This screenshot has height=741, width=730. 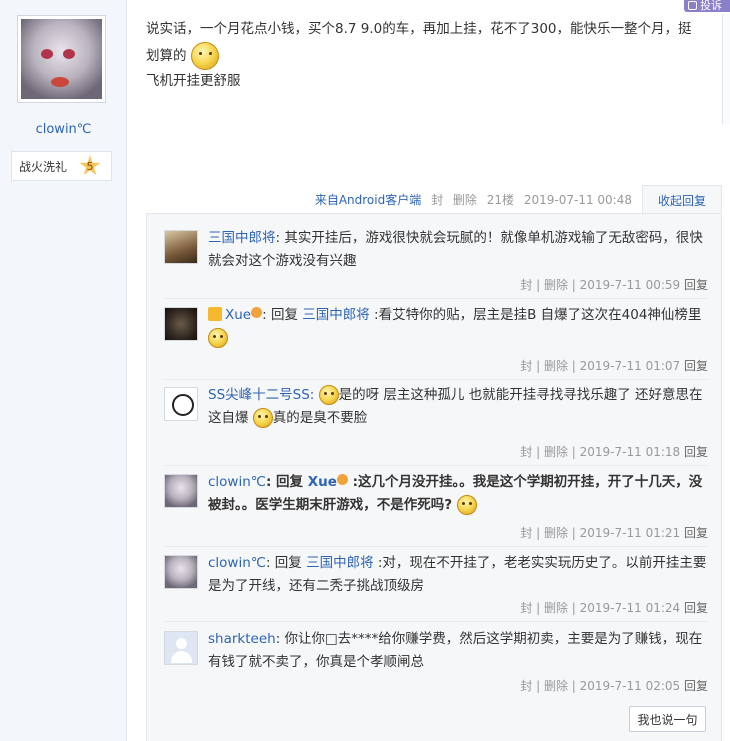 What do you see at coordinates (368, 200) in the screenshot?
I see `client-source-link: 来自Android客户端` at bounding box center [368, 200].